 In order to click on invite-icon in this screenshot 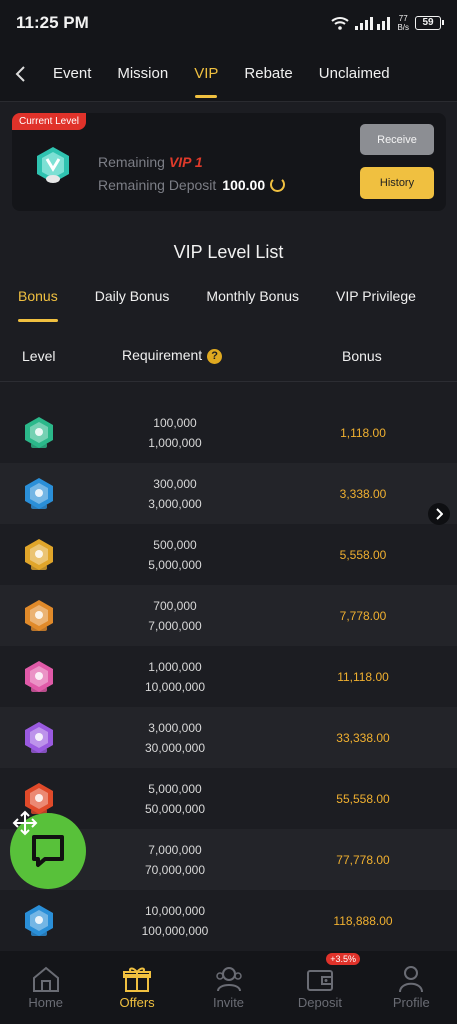, I will do `click(228, 979)`.